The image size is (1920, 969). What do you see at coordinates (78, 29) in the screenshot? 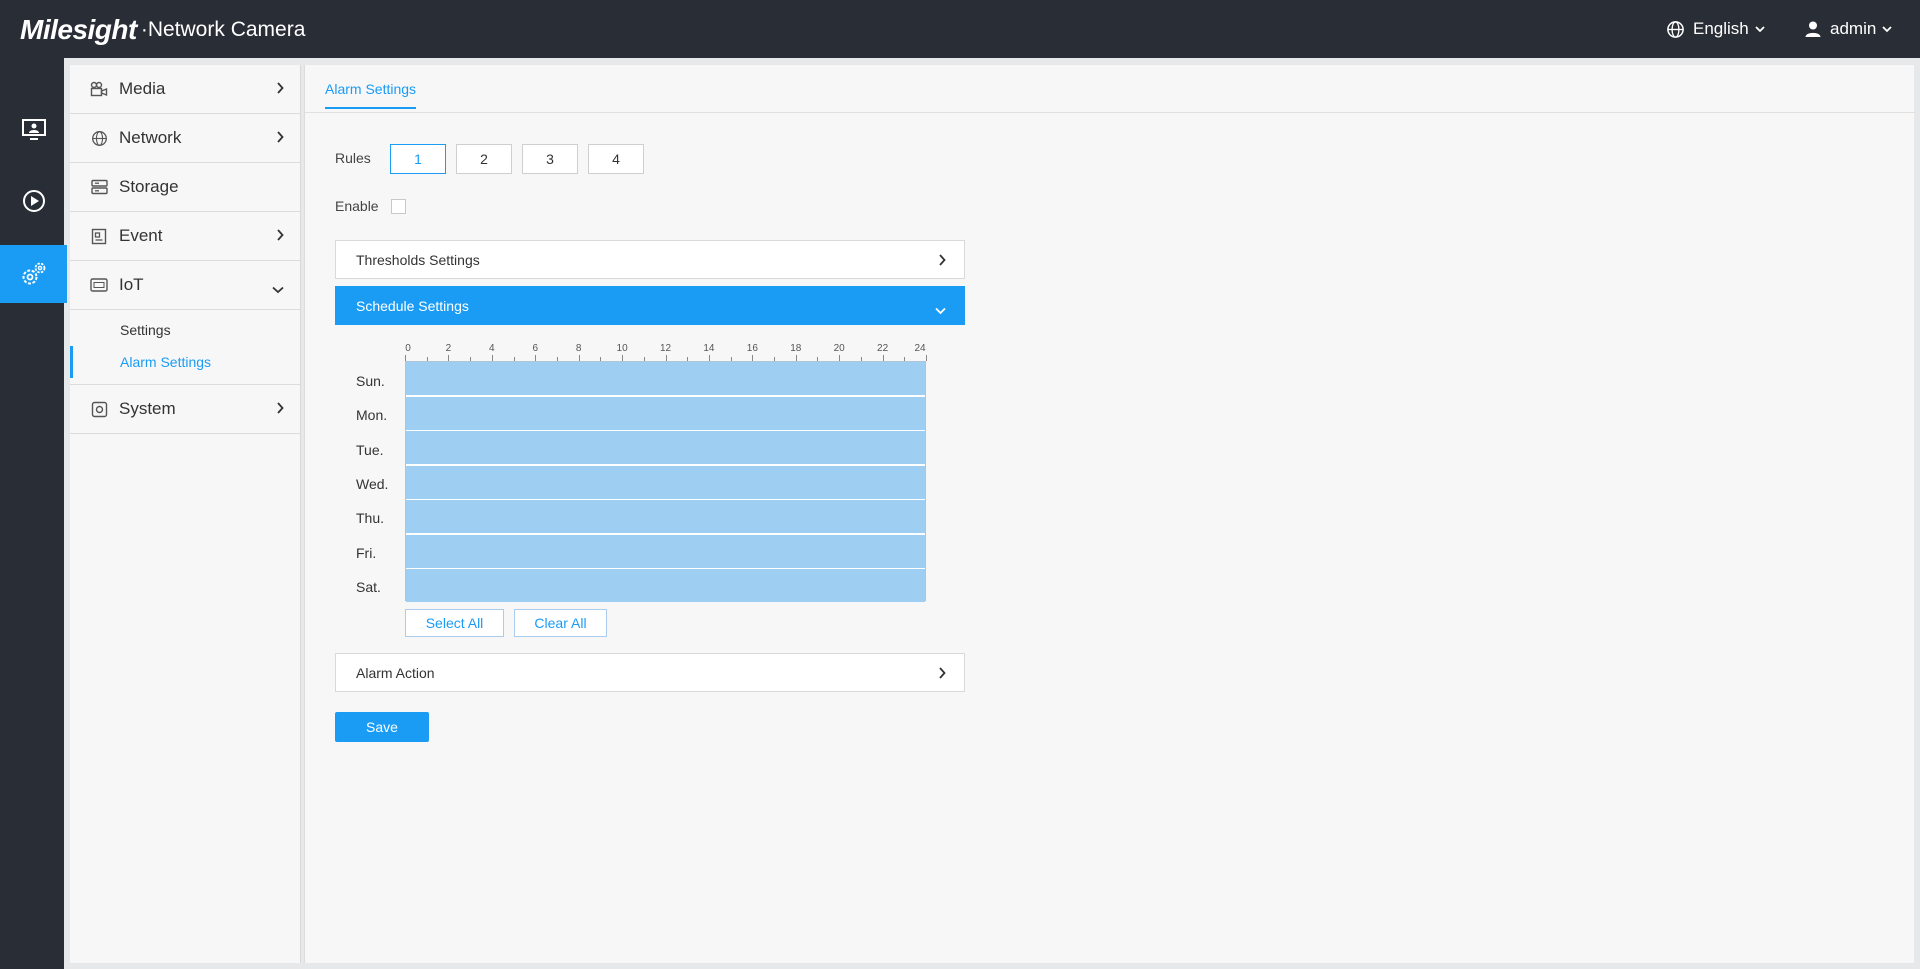
I see `brand-logo: Milesight` at bounding box center [78, 29].